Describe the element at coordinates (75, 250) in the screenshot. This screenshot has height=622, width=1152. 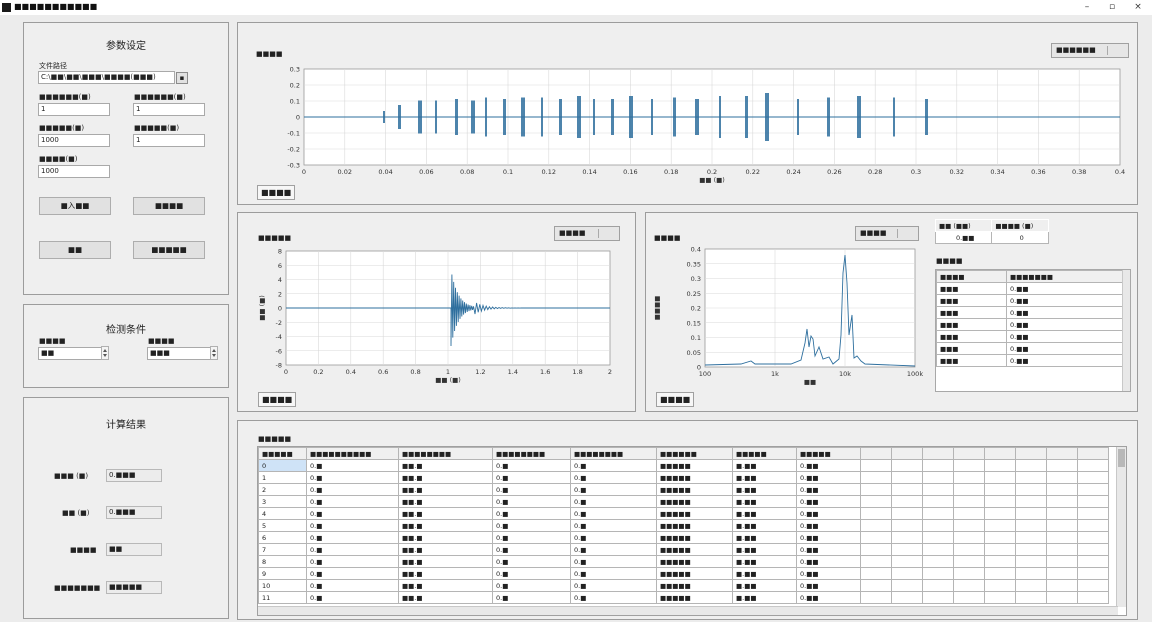
I see `run-button: ■■` at that location.